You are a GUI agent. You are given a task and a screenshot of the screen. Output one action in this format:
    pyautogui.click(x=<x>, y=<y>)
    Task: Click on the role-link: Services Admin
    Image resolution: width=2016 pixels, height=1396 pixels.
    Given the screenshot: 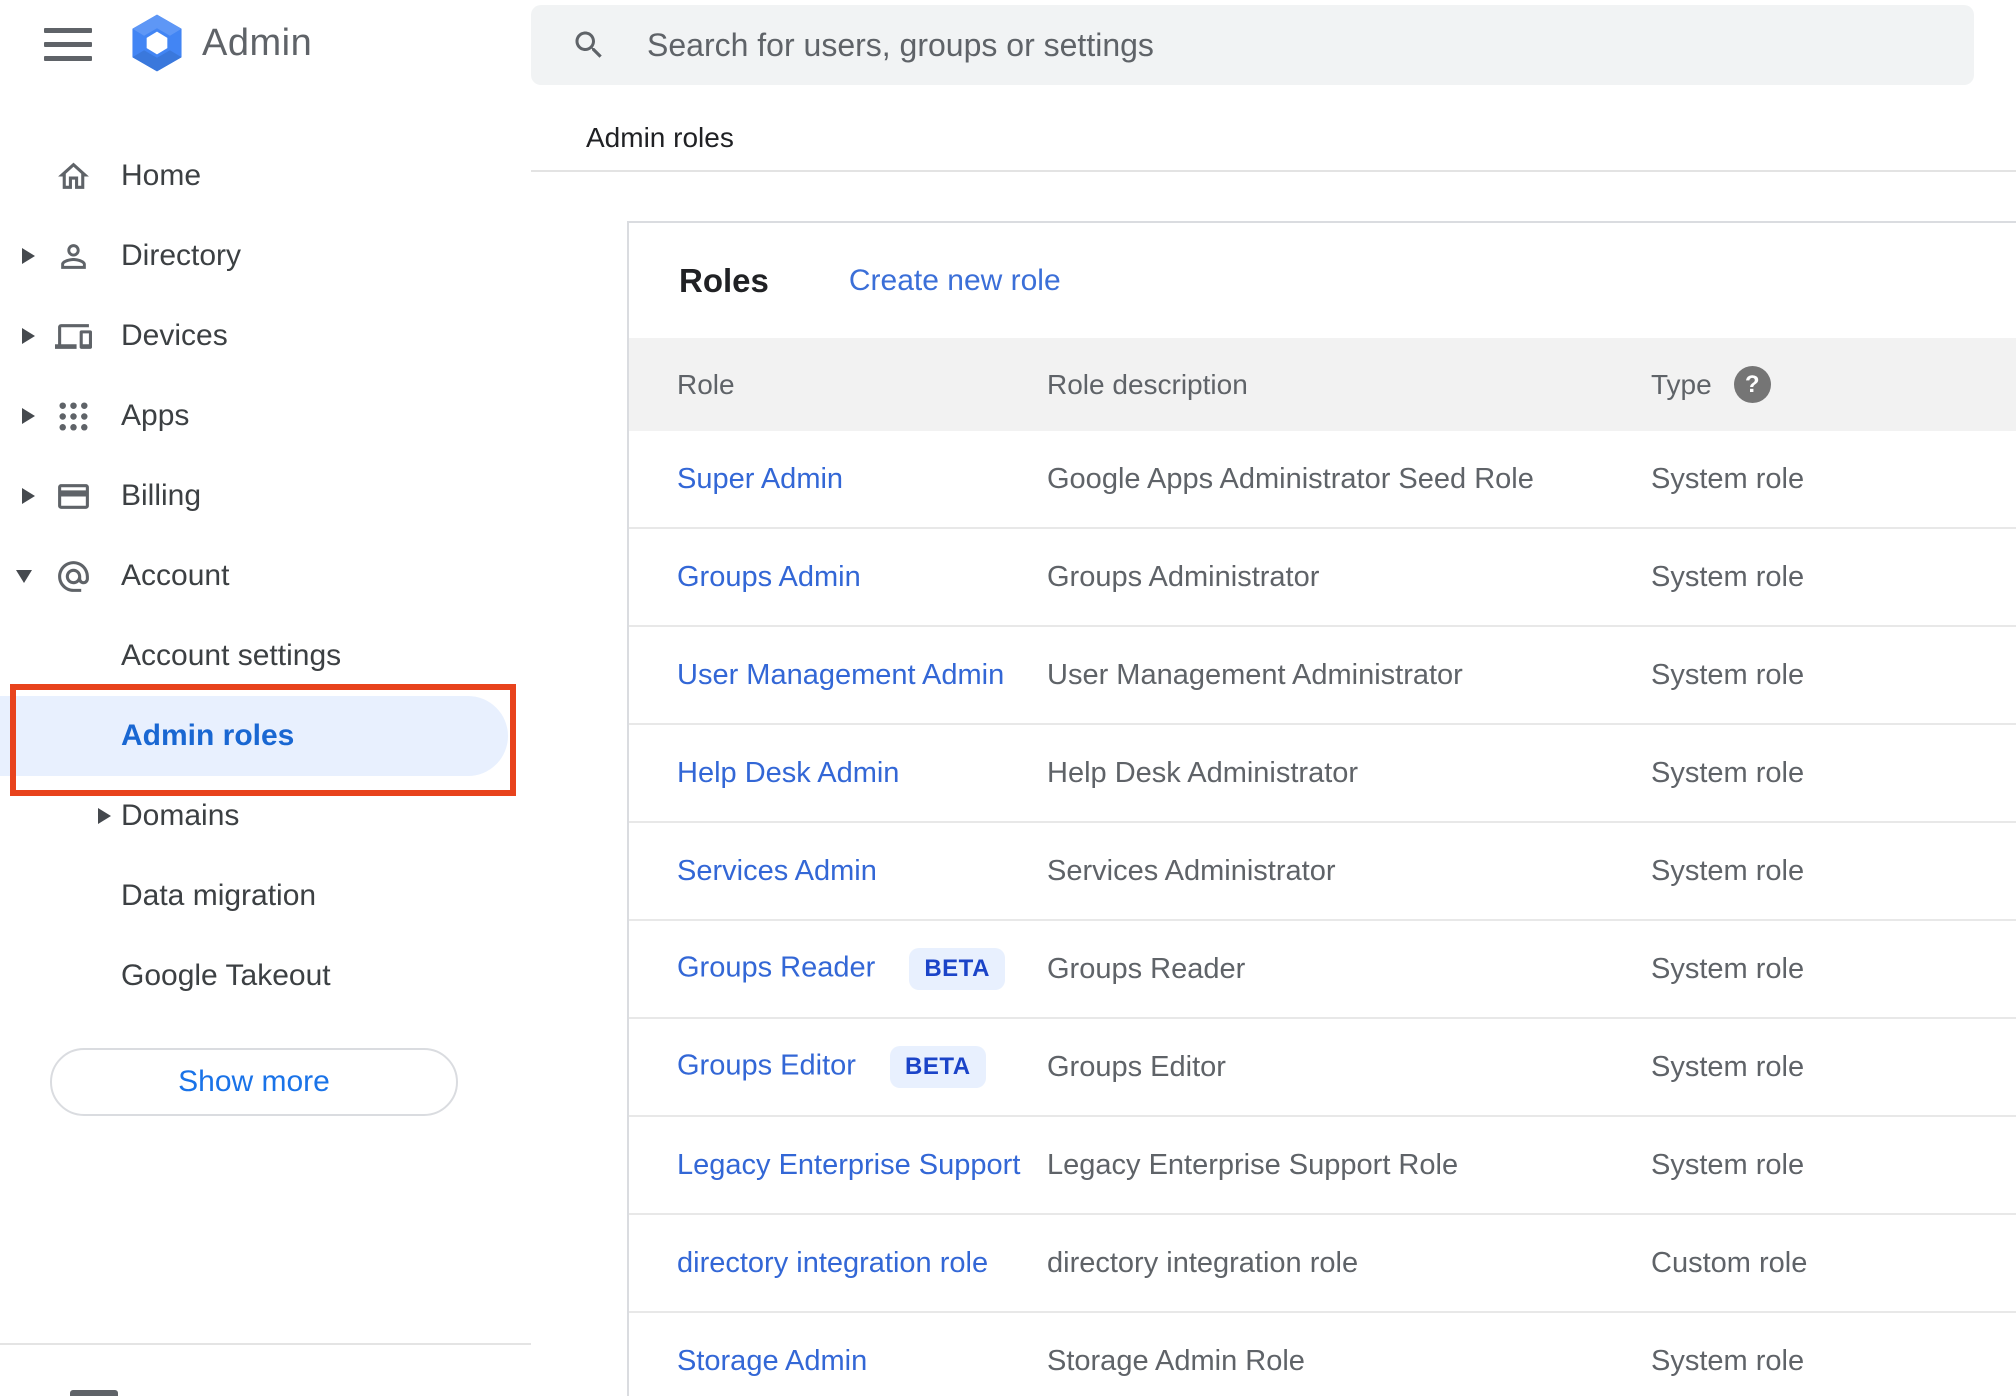 What is the action you would take?
    pyautogui.click(x=777, y=871)
    